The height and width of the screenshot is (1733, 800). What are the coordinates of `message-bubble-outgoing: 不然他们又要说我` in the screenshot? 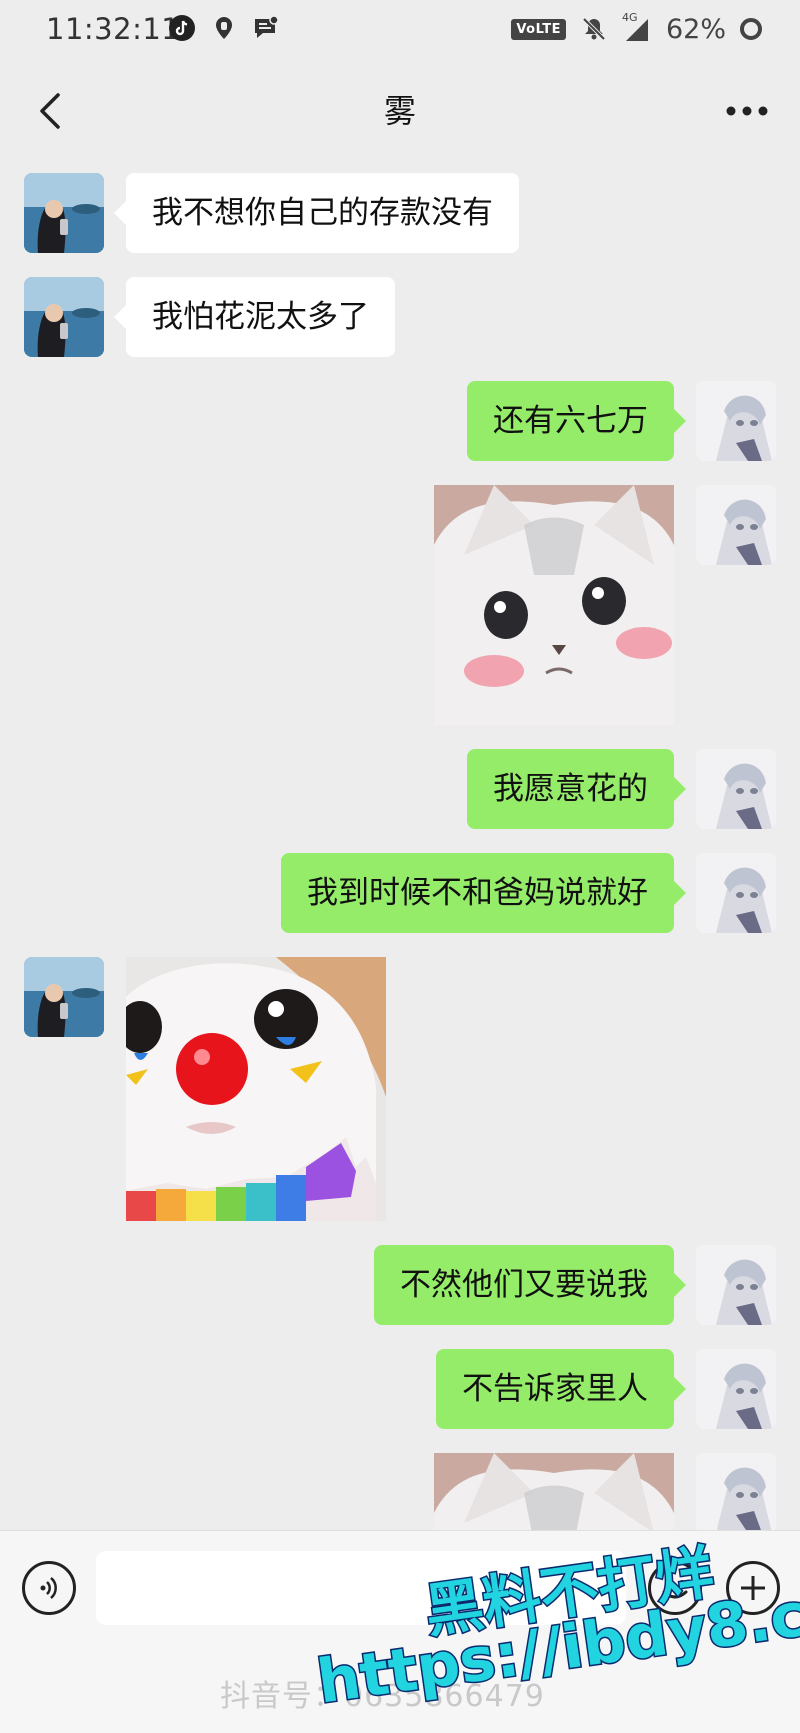 It's located at (530, 1285).